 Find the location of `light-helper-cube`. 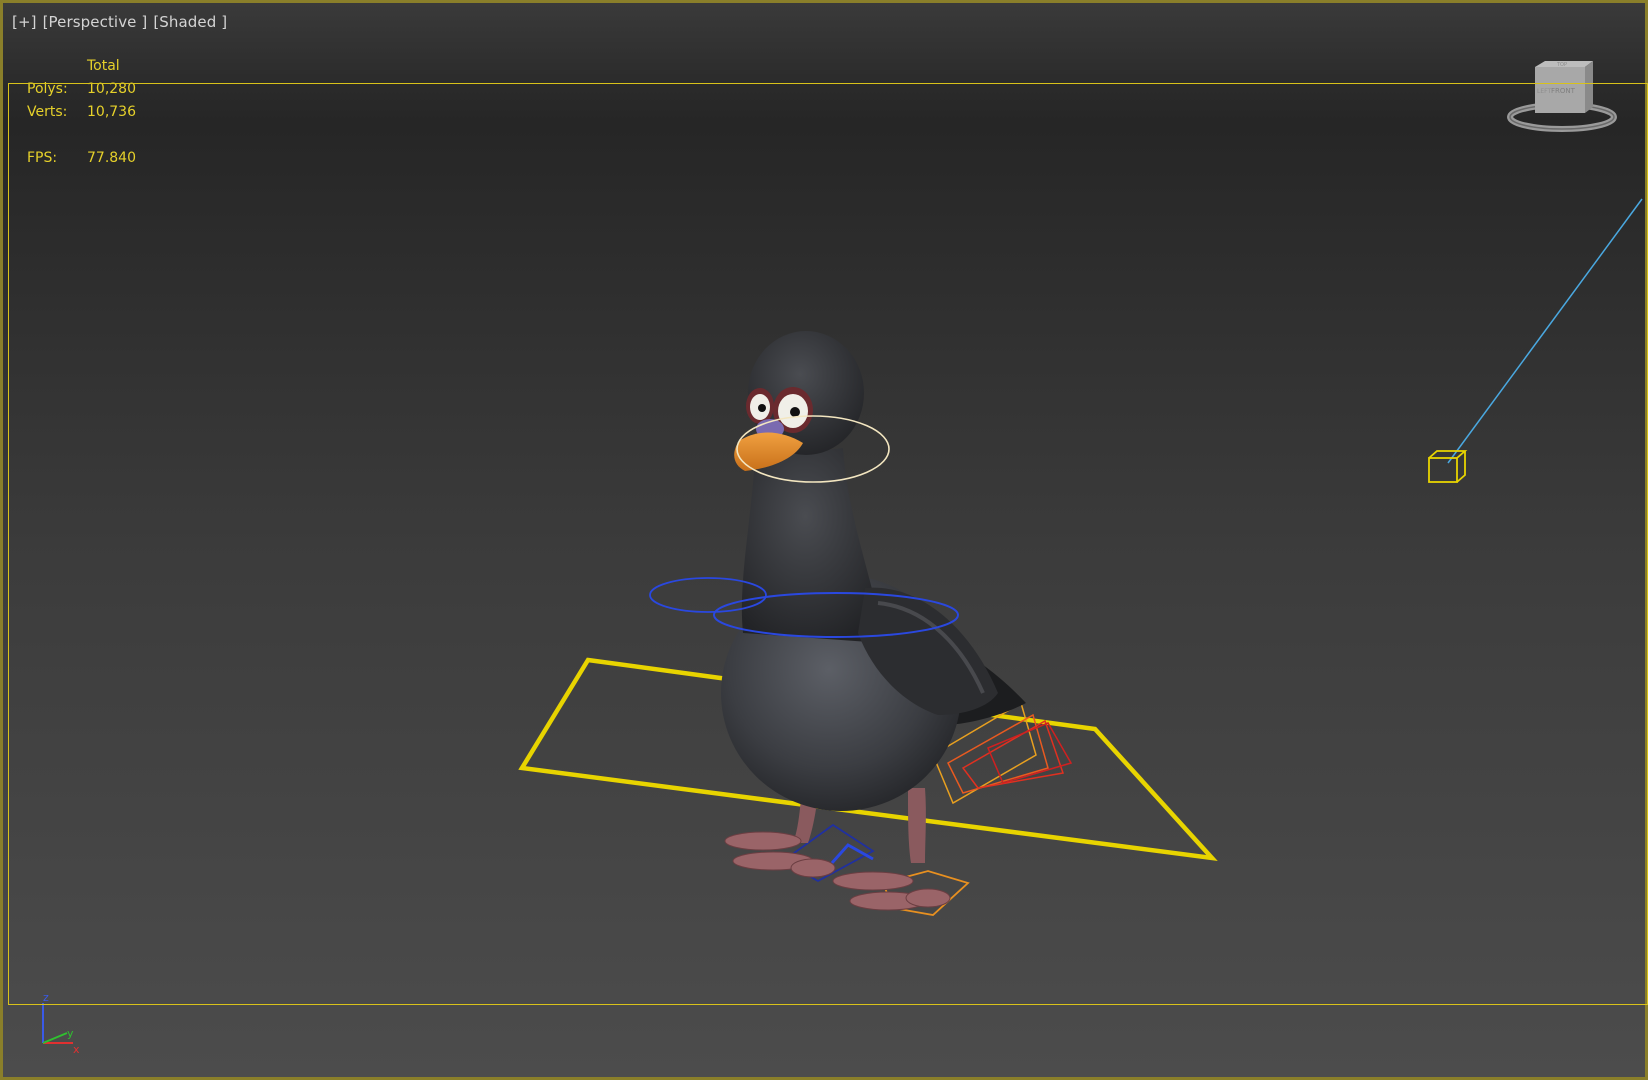

light-helper-cube is located at coordinates (1448, 466).